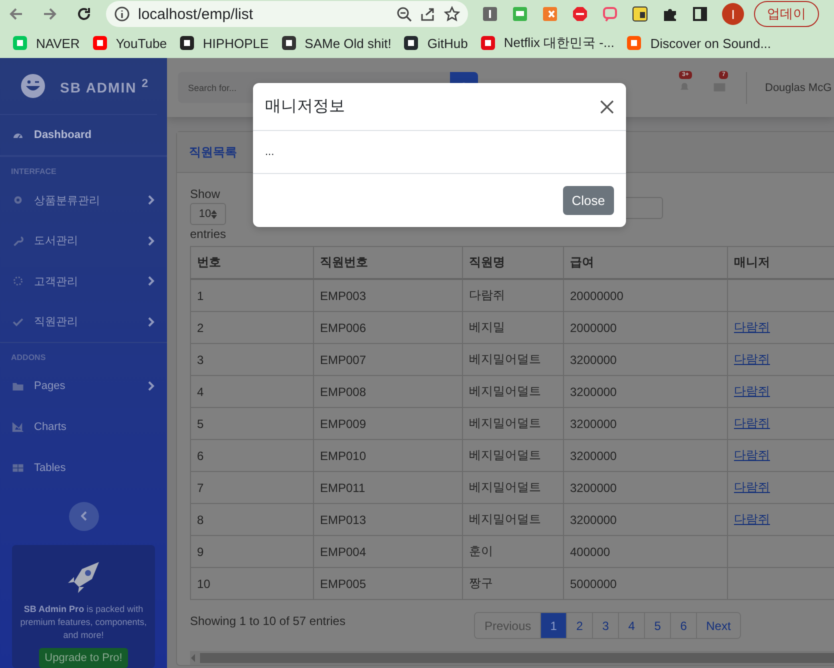 The image size is (834, 668). Describe the element at coordinates (388, 456) in the screenshot. I see `table-cell: EMP010` at that location.